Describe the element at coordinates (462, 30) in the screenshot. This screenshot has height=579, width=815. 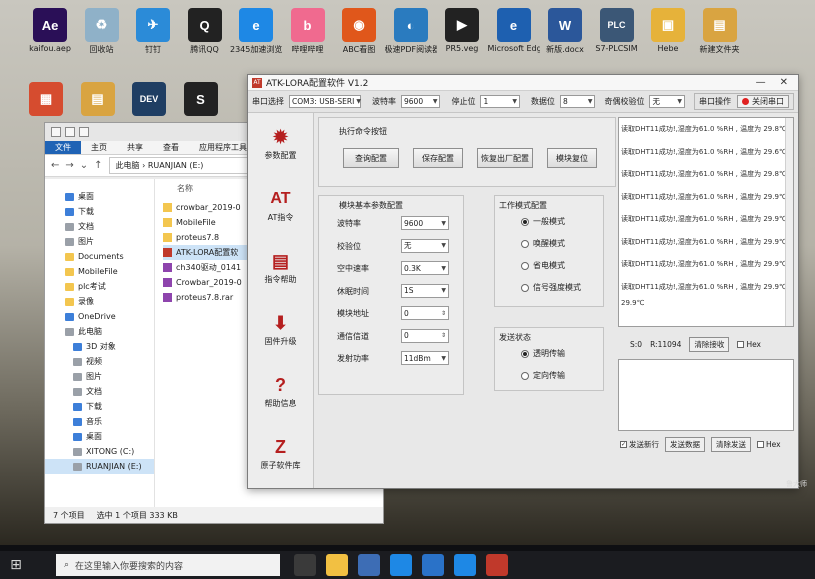
I see `desktop-icon: ▶ PR5.veg` at that location.